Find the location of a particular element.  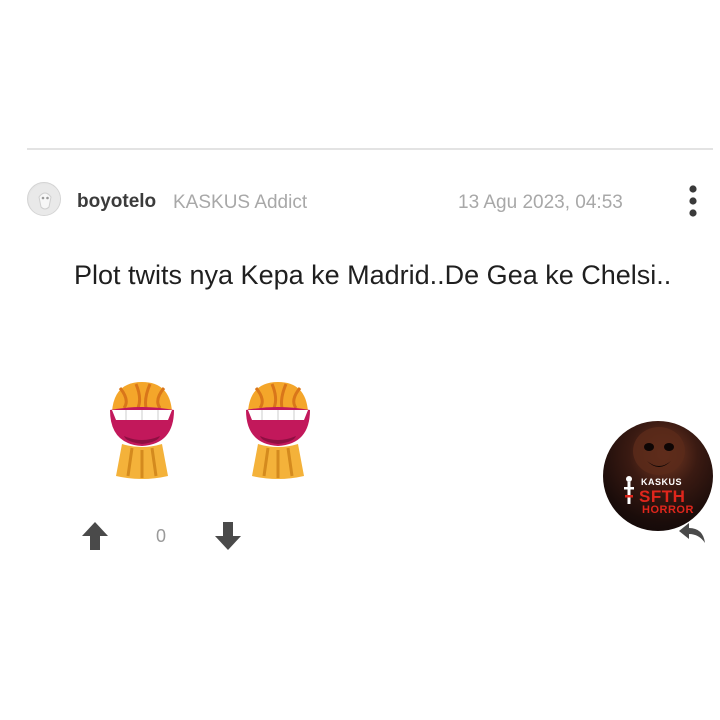

reply-icon is located at coordinates (692, 533).